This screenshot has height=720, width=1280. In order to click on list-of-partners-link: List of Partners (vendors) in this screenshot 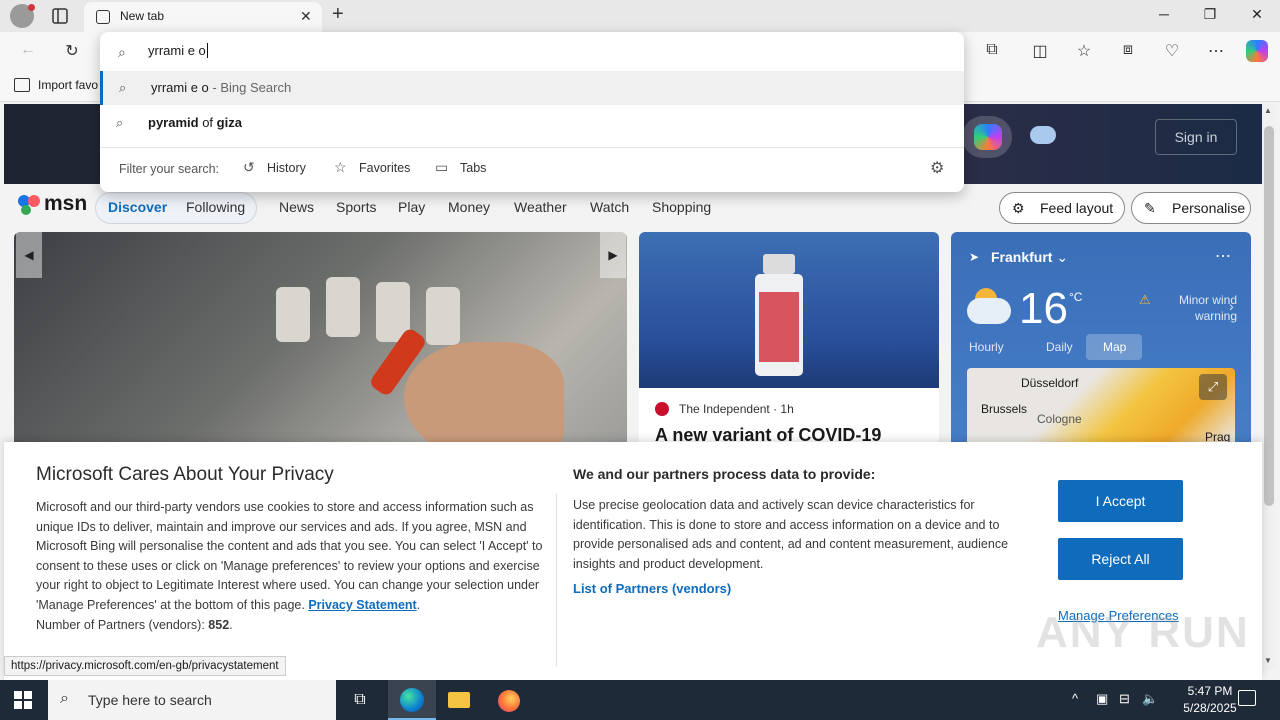, I will do `click(652, 588)`.